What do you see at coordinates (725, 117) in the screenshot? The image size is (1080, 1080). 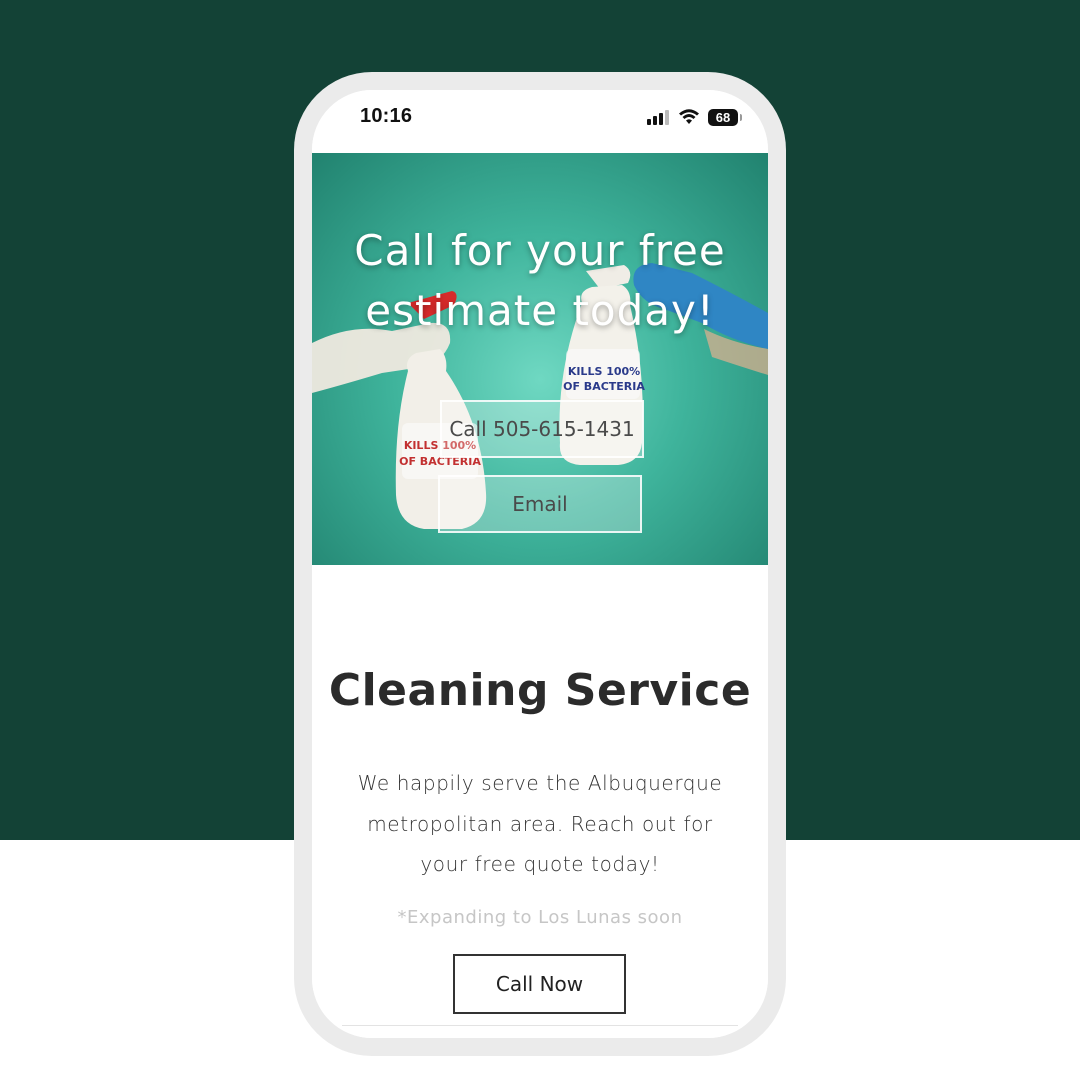 I see `battery-icon: 68` at bounding box center [725, 117].